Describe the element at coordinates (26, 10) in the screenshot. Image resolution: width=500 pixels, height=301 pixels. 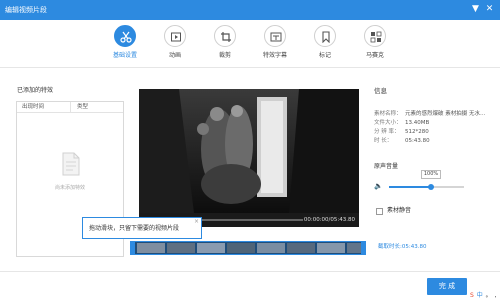
I see `window-title: 编辑视频片段` at that location.